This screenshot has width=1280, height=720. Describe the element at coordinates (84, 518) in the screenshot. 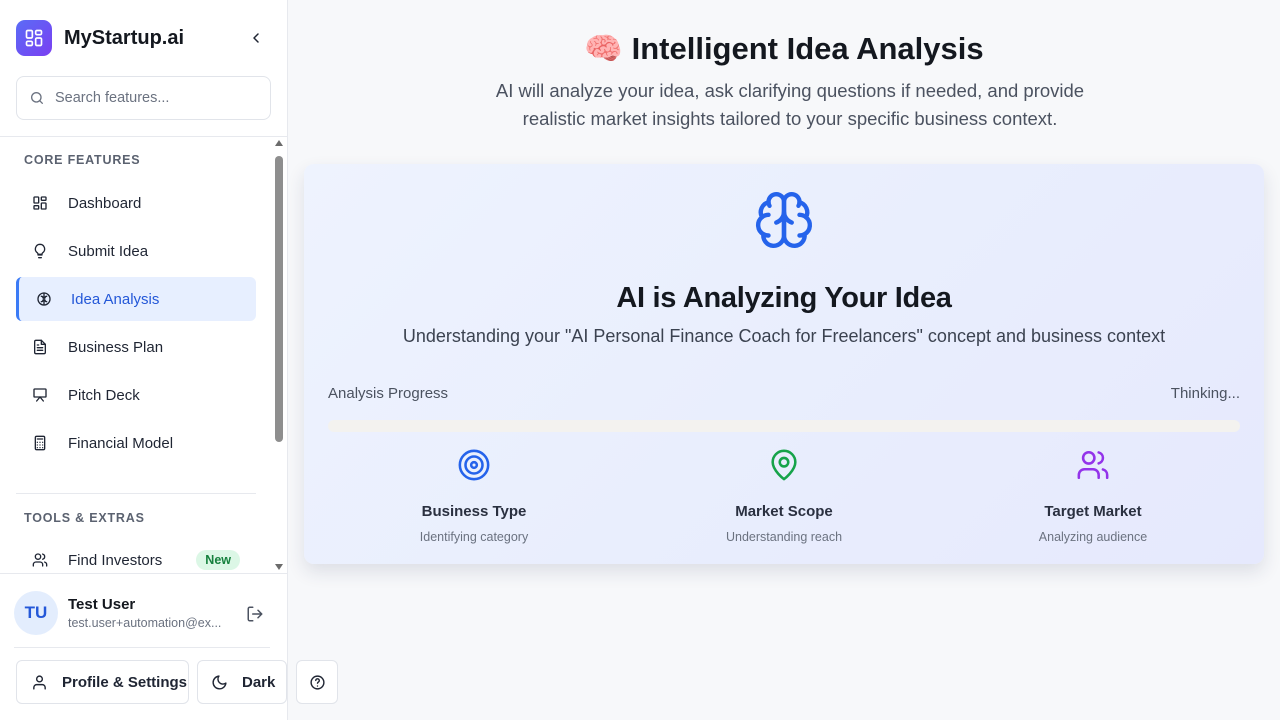

I see `section-label-tools: TOOLS & EXTRAS` at that location.